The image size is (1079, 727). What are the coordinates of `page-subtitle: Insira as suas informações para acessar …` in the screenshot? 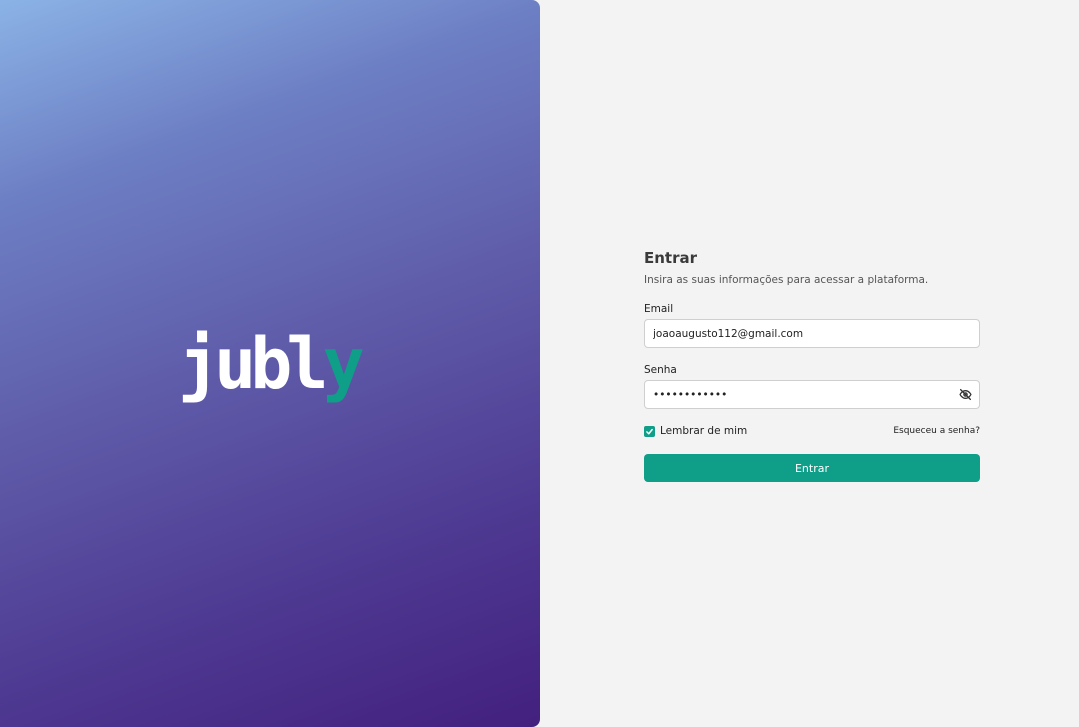 It's located at (786, 280).